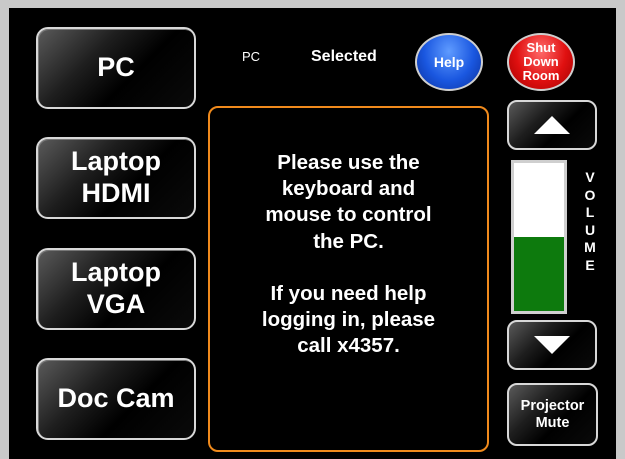 The width and height of the screenshot is (625, 459). I want to click on shut-down-room-button: Shut Down Room, so click(541, 62).